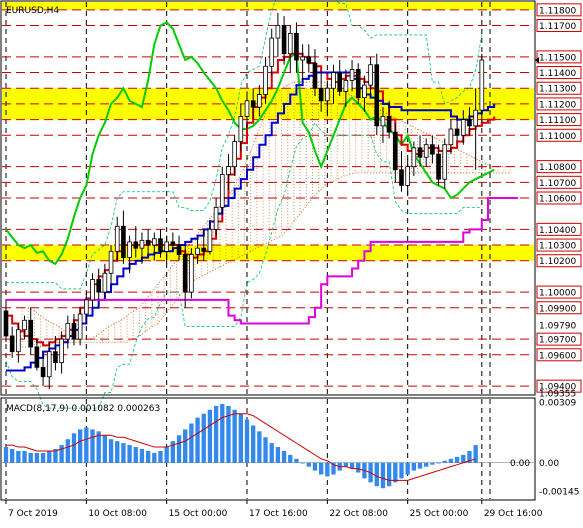 Image resolution: width=583 pixels, height=528 pixels. I want to click on price-label: 1.09790, so click(557, 327).